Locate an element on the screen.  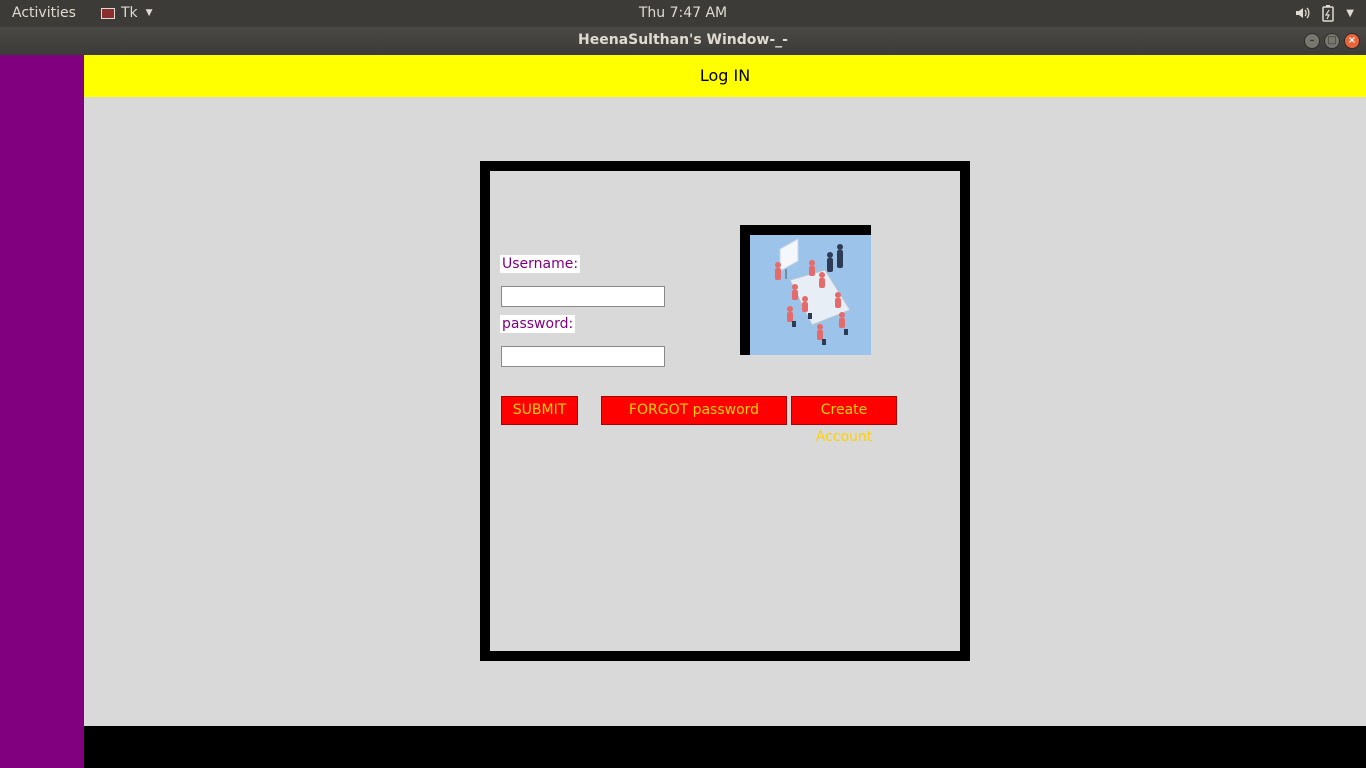
window-title: HeenaSulthan's Window-_- is located at coordinates (683, 40).